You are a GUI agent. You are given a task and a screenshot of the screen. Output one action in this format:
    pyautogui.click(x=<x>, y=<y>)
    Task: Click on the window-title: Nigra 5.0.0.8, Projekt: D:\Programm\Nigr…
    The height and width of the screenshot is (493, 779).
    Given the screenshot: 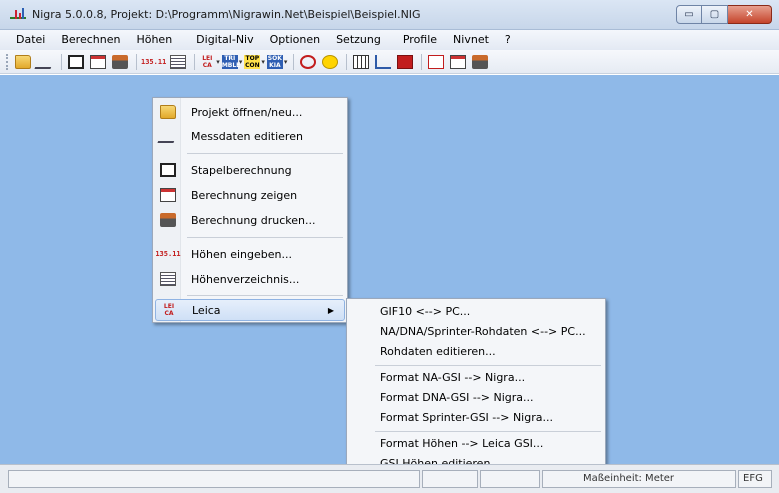 What is the action you would take?
    pyautogui.click(x=226, y=14)
    